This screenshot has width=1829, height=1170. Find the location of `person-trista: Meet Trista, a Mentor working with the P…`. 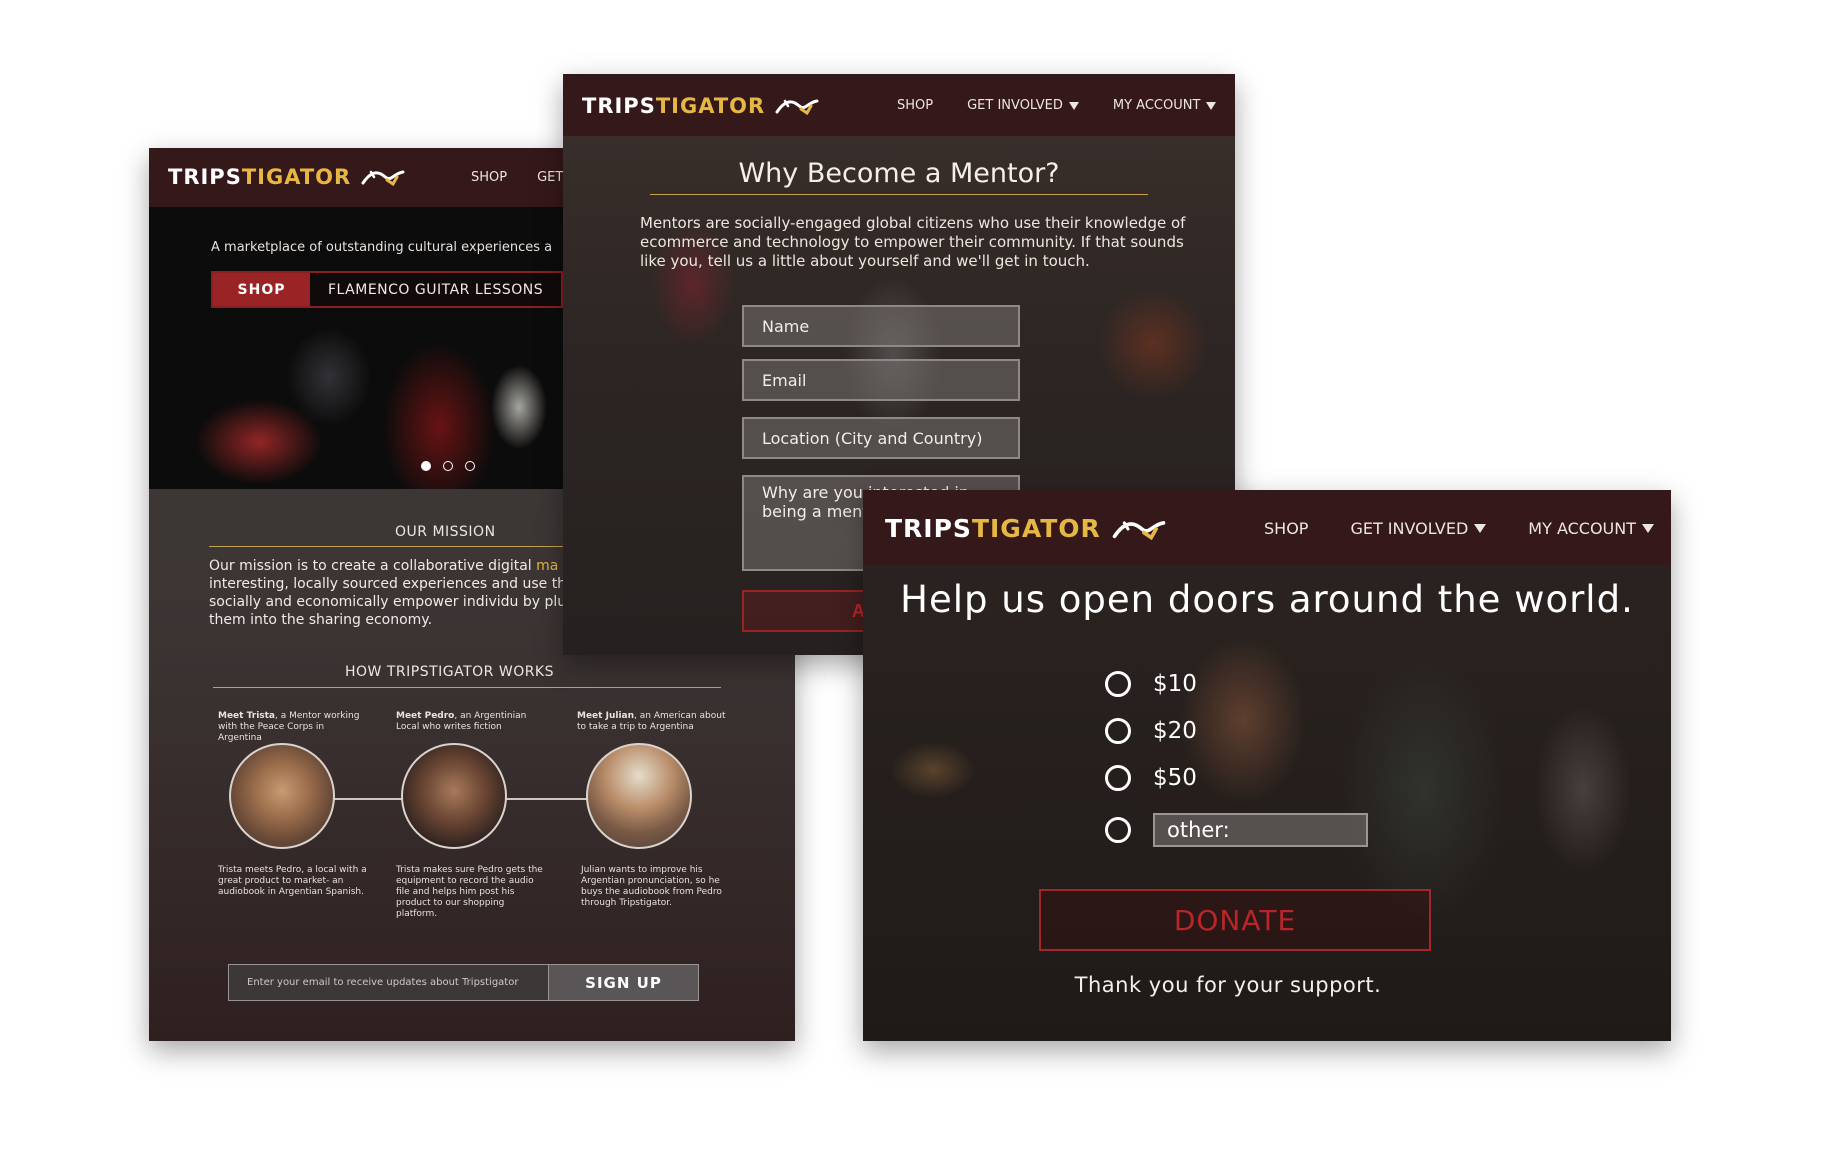

person-trista: Meet Trista, a Mentor working with the P… is located at coordinates (289, 727).